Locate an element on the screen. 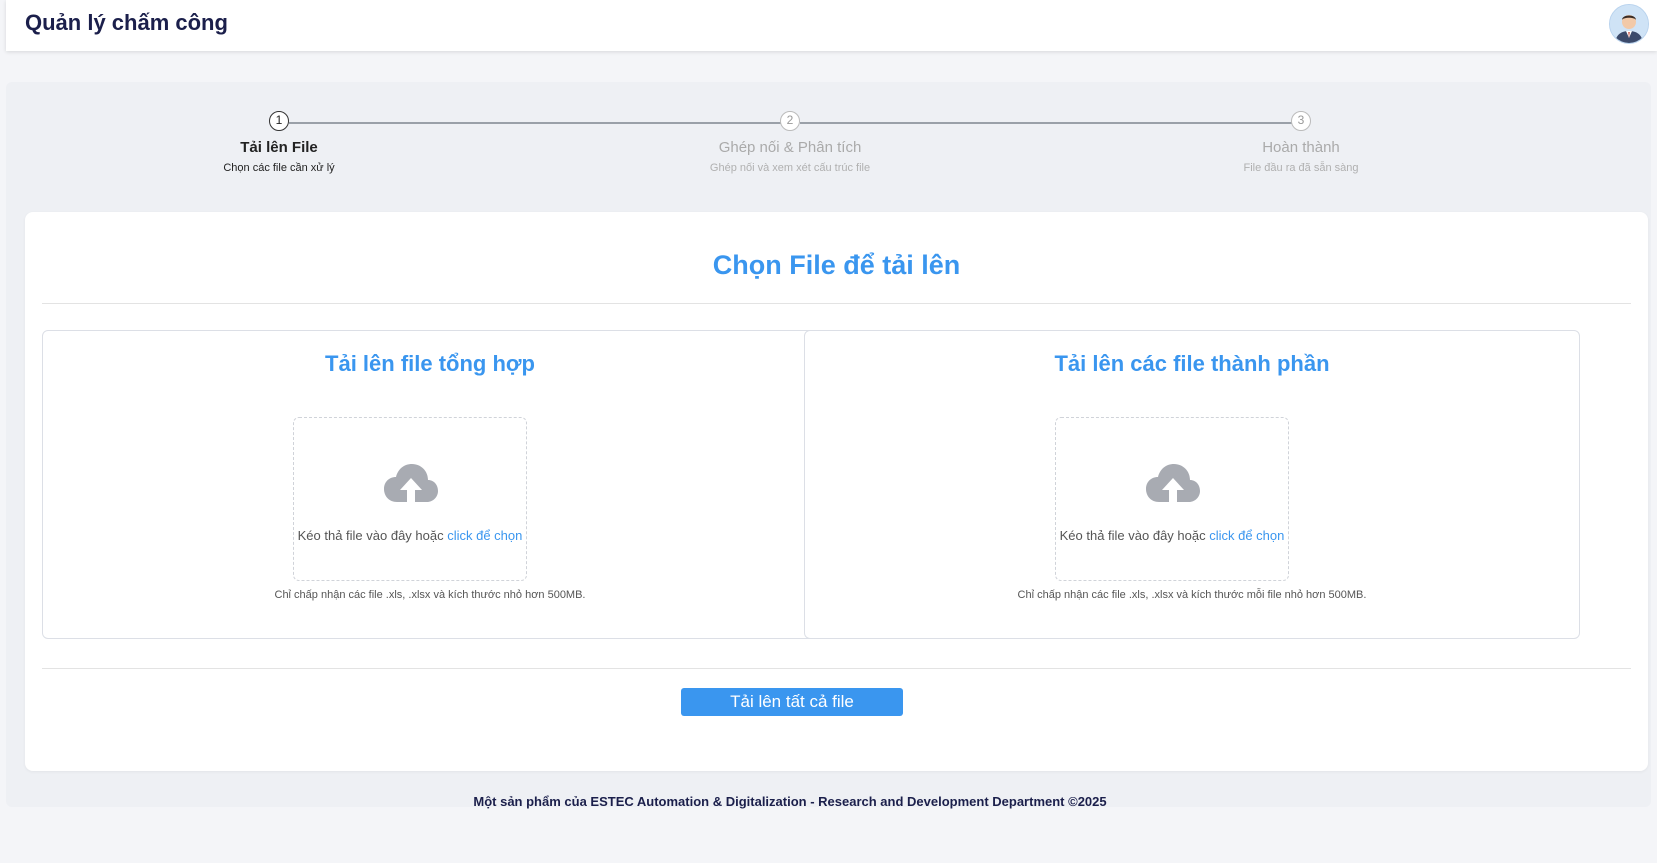 The width and height of the screenshot is (1657, 863). components-dropzone: Kéo thả file vào đây hoặc click để chọn is located at coordinates (1172, 499).